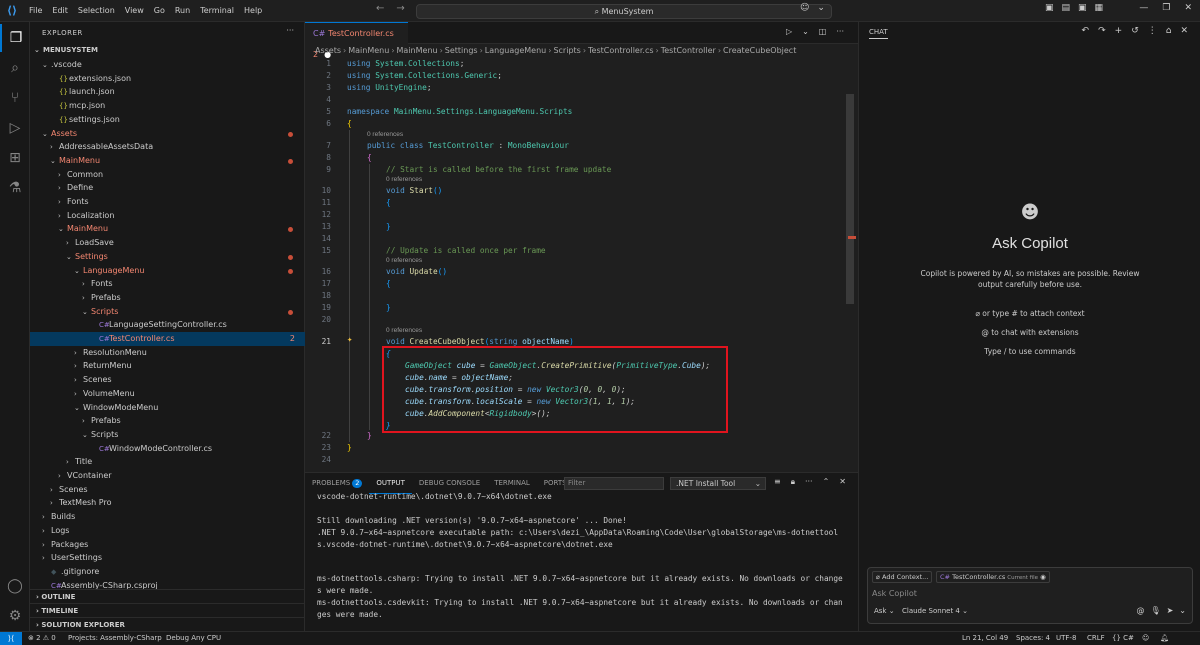 The height and width of the screenshot is (645, 1200). What do you see at coordinates (1145, 638) in the screenshot?
I see `copilot-status-icon: ☺` at bounding box center [1145, 638].